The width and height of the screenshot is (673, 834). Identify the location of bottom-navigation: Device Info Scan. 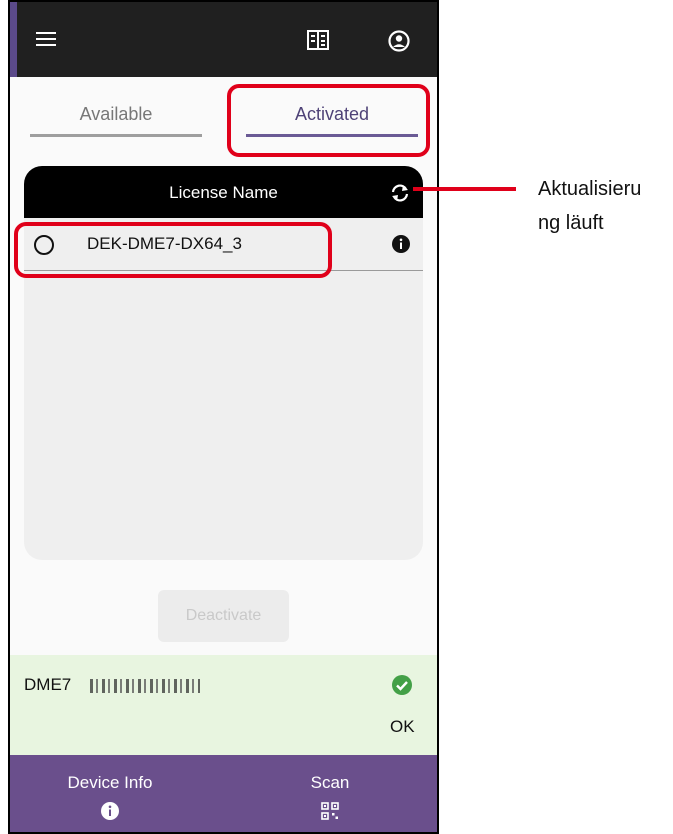
(223, 793).